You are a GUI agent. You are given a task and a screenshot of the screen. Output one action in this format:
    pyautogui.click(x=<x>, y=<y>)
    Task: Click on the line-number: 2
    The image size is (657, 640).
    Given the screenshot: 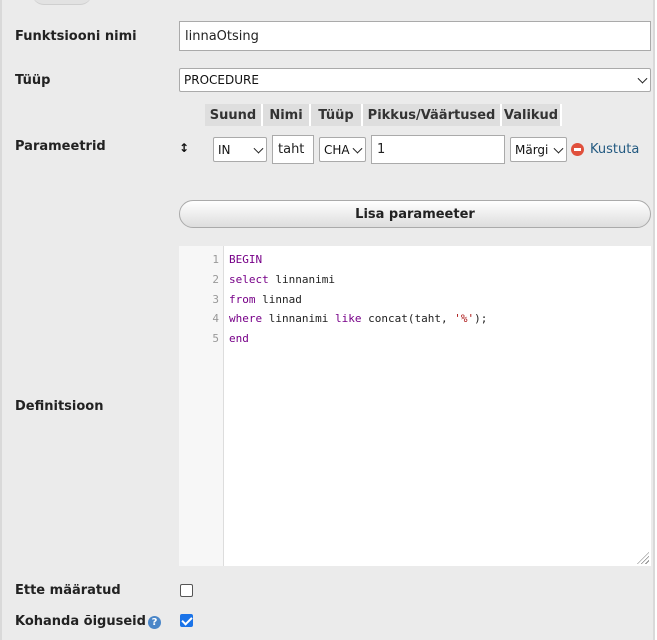 What is the action you would take?
    pyautogui.click(x=215, y=279)
    